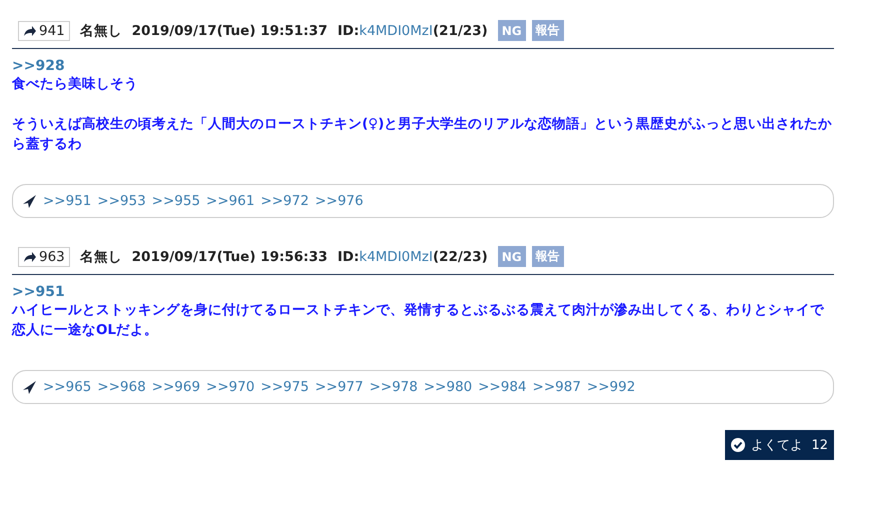  Describe the element at coordinates (460, 30) in the screenshot. I see `id-count: (21/23)` at that location.